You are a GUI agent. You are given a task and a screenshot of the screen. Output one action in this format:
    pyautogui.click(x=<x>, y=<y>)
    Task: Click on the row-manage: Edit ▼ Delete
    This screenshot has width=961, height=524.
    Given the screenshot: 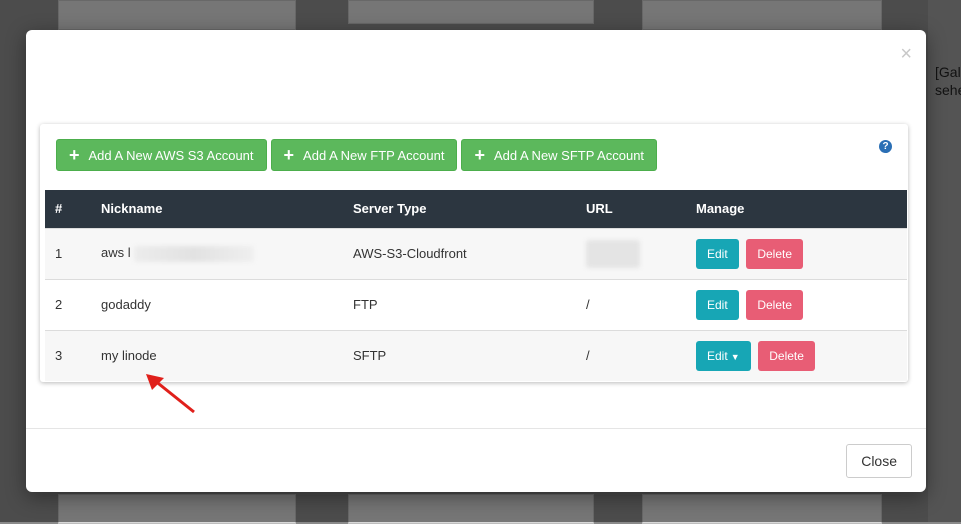 What is the action you would take?
    pyautogui.click(x=796, y=355)
    